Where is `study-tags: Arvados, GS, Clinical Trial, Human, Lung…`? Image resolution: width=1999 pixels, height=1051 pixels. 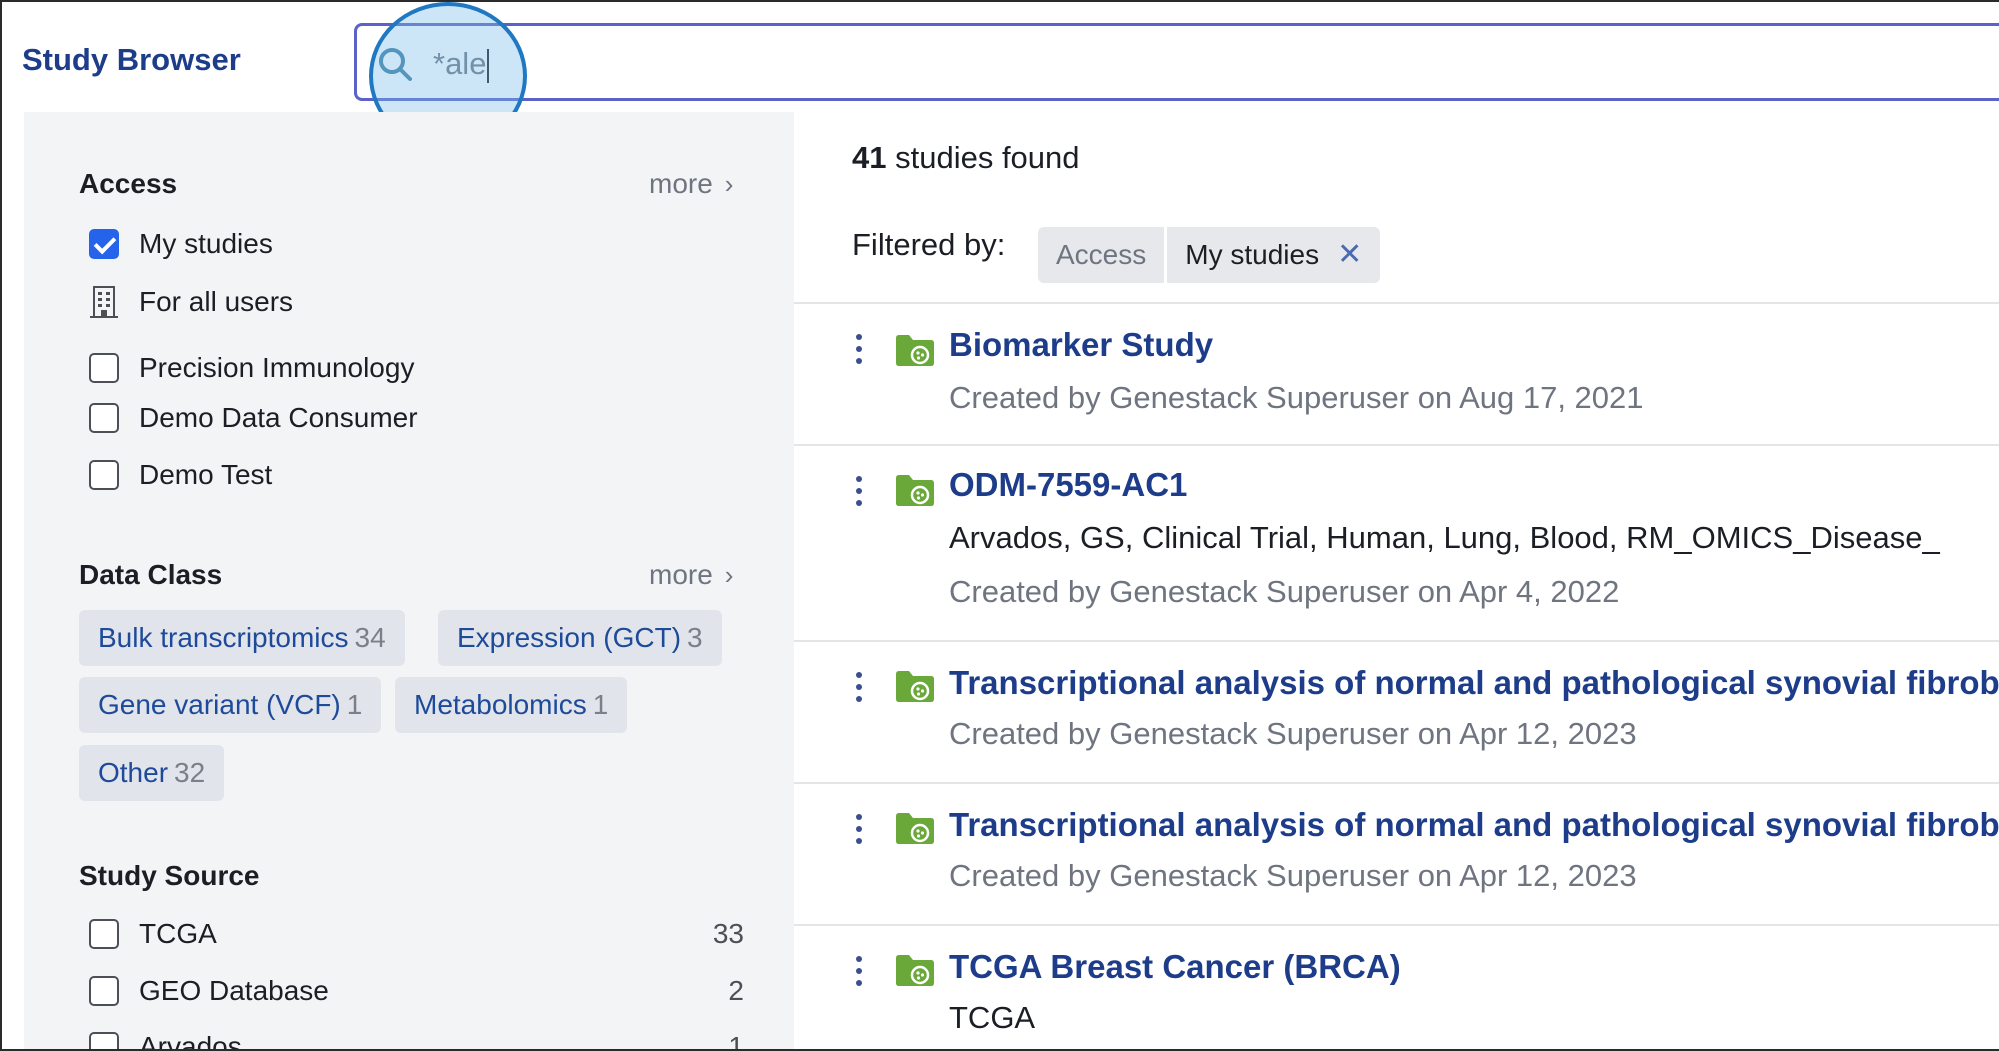 study-tags: Arvados, GS, Clinical Trial, Human, Lung… is located at coordinates (1444, 537).